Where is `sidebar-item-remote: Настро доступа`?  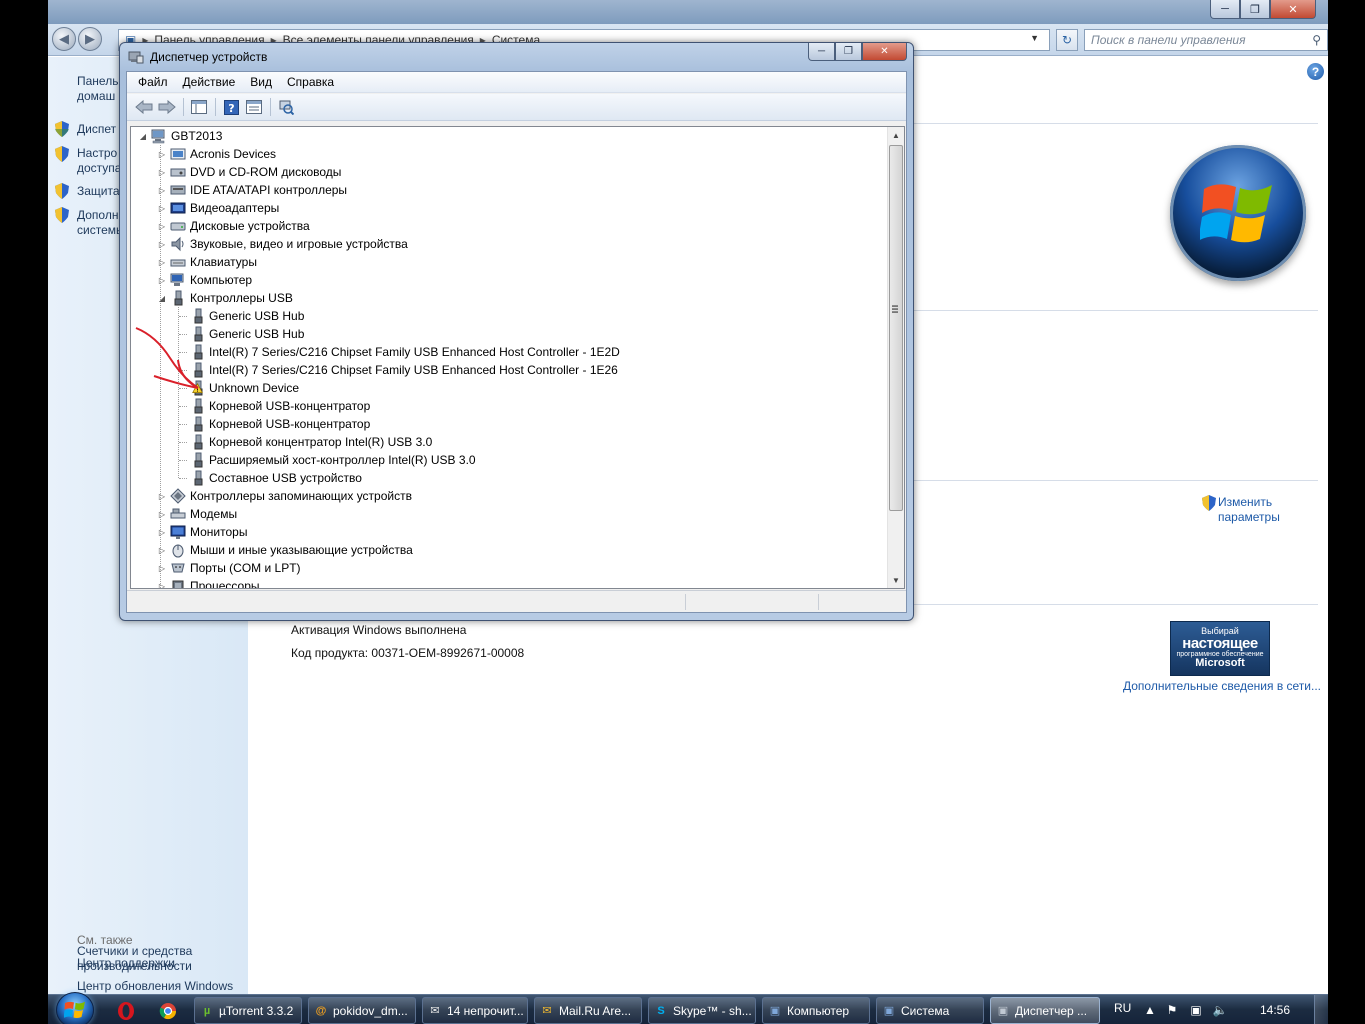 sidebar-item-remote: Настро доступа is located at coordinates (99, 161).